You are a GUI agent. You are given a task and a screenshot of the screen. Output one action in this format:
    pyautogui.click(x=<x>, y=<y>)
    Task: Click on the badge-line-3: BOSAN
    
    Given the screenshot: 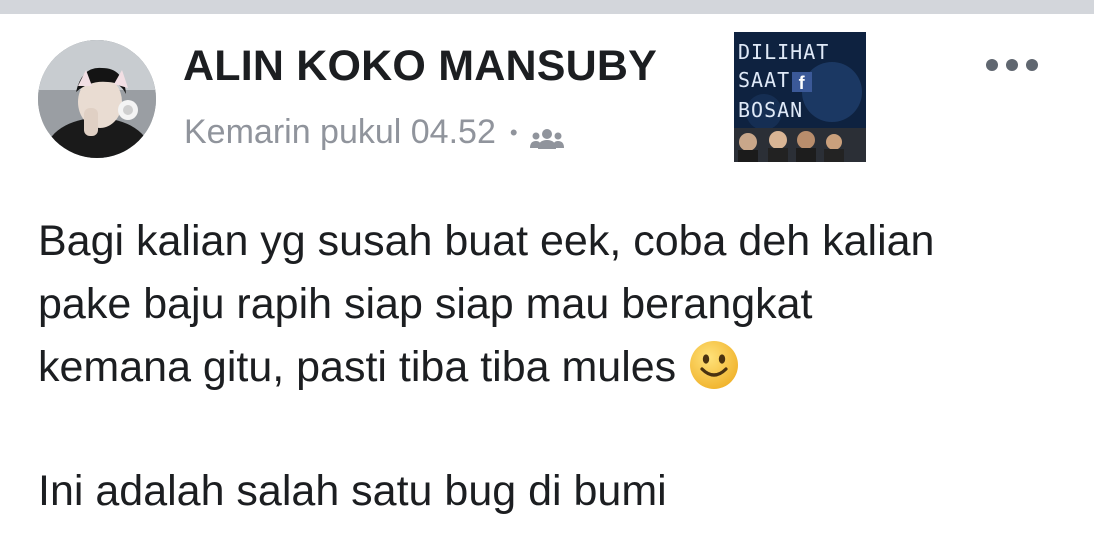 What is the action you would take?
    pyautogui.click(x=771, y=110)
    